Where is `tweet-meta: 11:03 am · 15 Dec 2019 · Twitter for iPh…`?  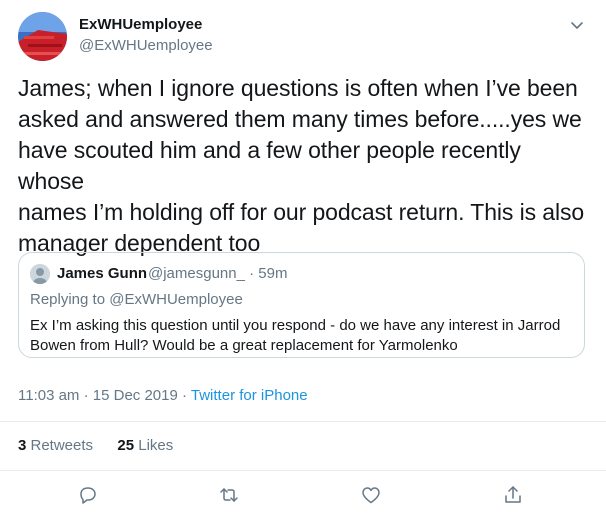
tweet-meta: 11:03 am · 15 Dec 2019 · Twitter for iPh… is located at coordinates (163, 395).